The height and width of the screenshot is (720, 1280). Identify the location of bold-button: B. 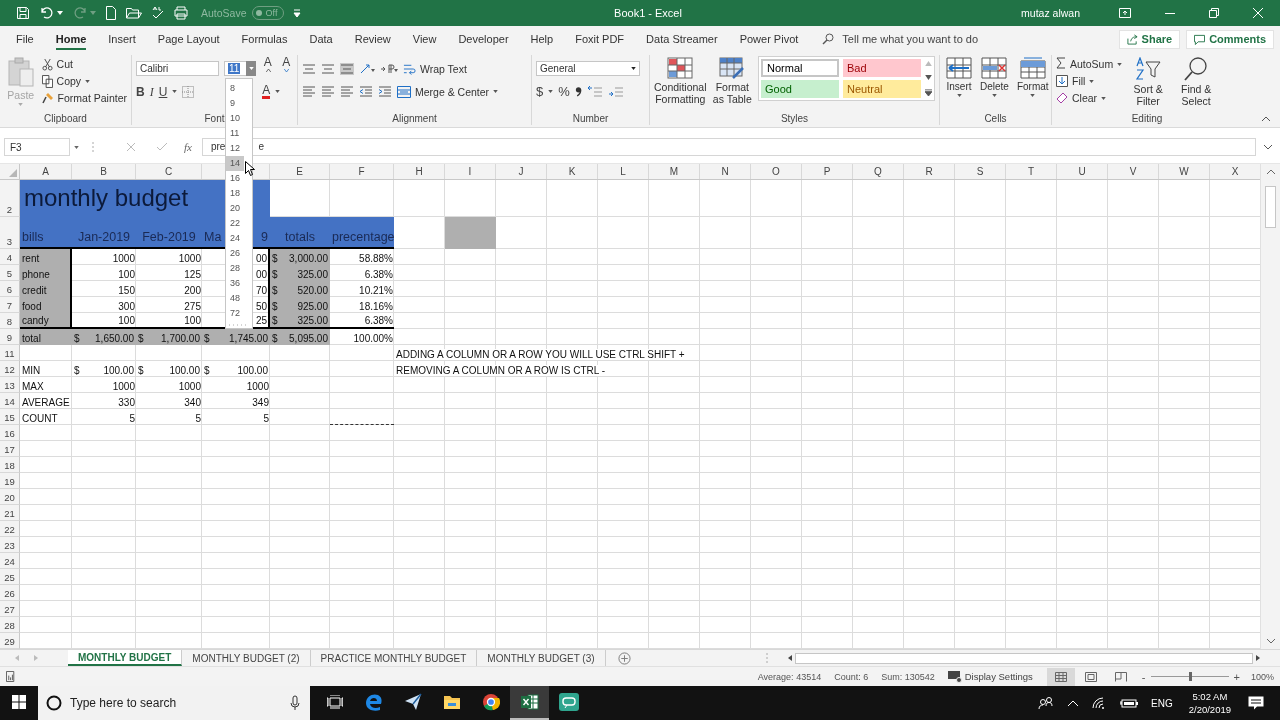
(140, 91).